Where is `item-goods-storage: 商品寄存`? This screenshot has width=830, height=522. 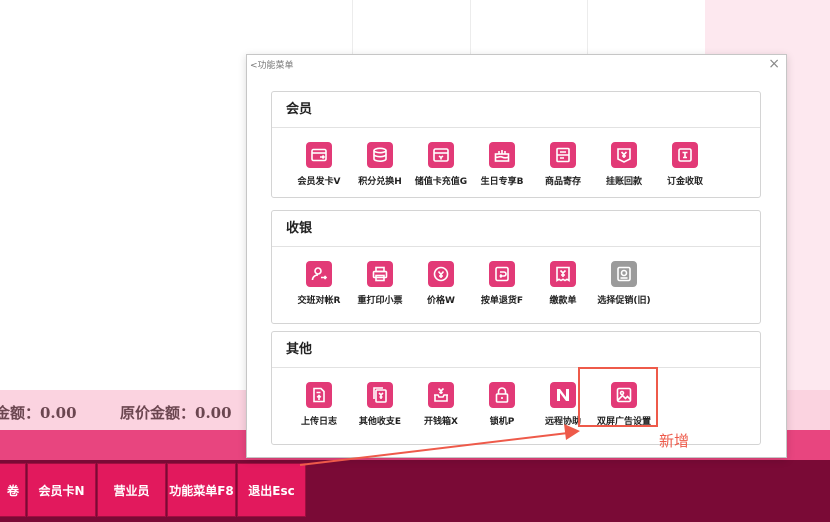
item-goods-storage: 商品寄存 is located at coordinates (563, 164).